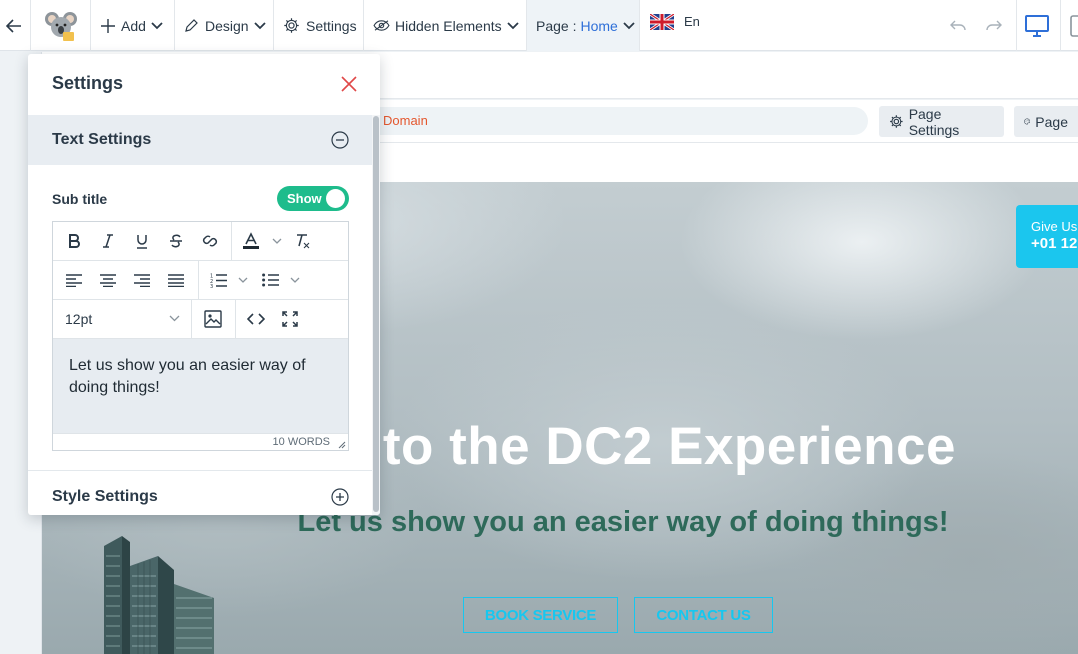 Image resolution: width=1078 pixels, height=654 pixels. I want to click on text-color-icon, so click(251, 240).